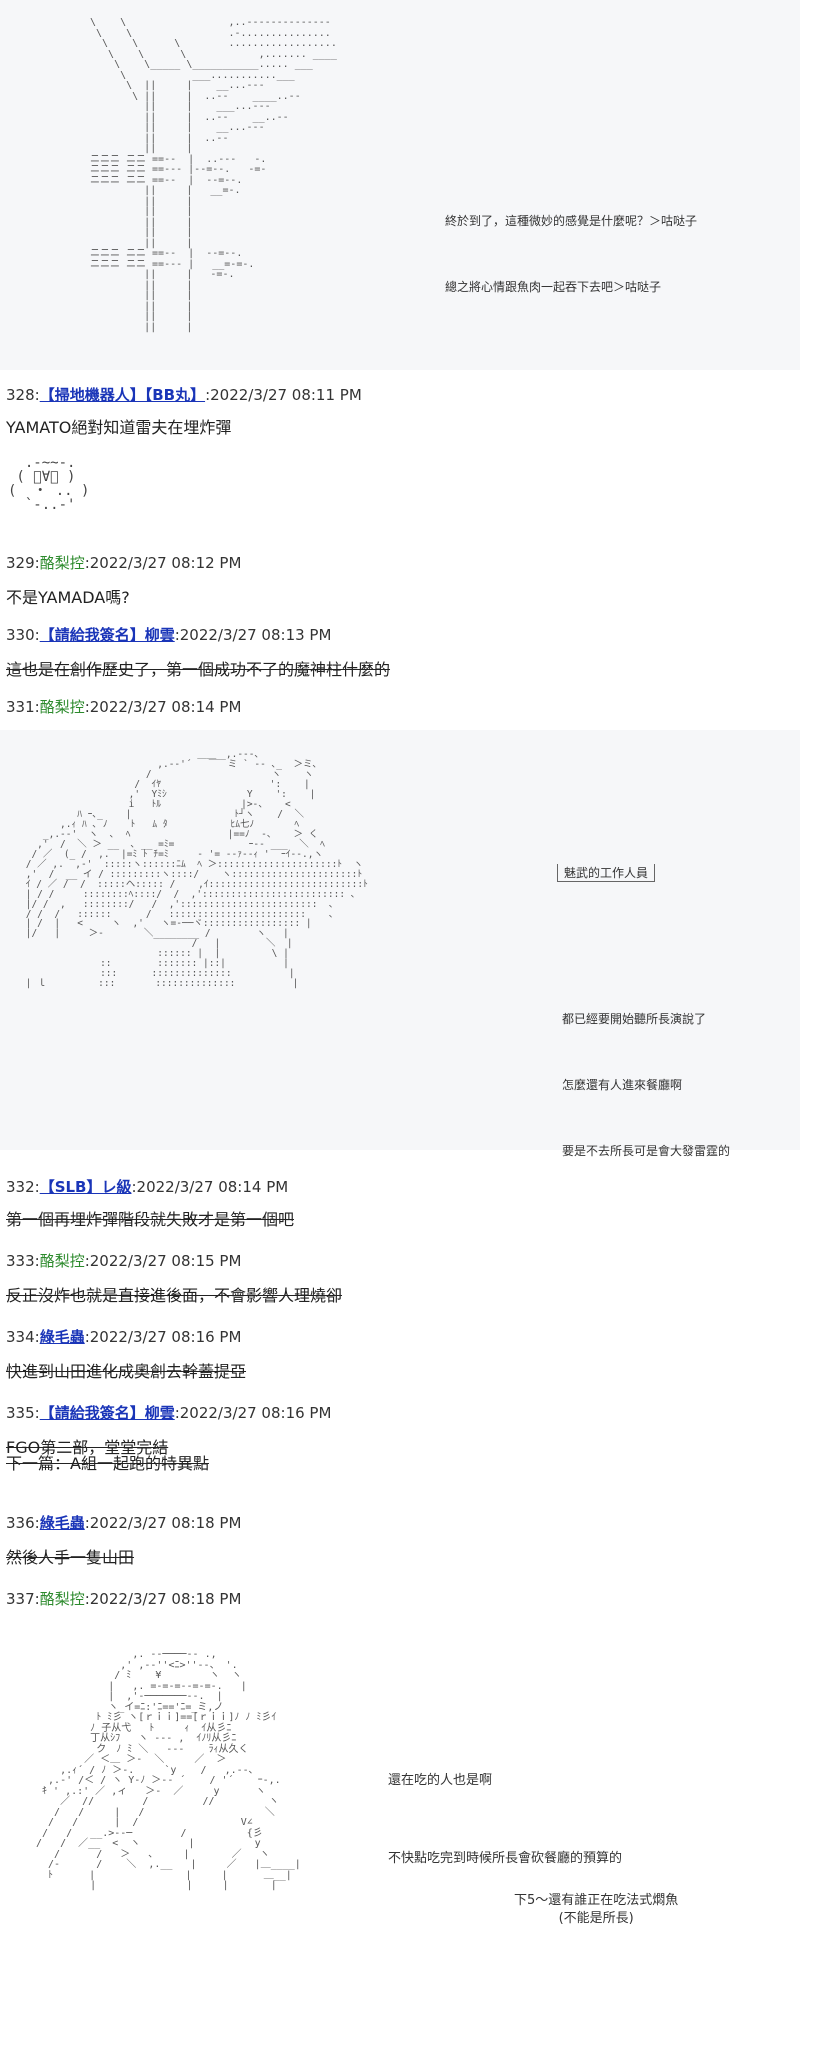 The width and height of the screenshot is (830, 2070). I want to click on post-header: 331:酪梨控:2022/3/27 08:14 PM, so click(123, 706).